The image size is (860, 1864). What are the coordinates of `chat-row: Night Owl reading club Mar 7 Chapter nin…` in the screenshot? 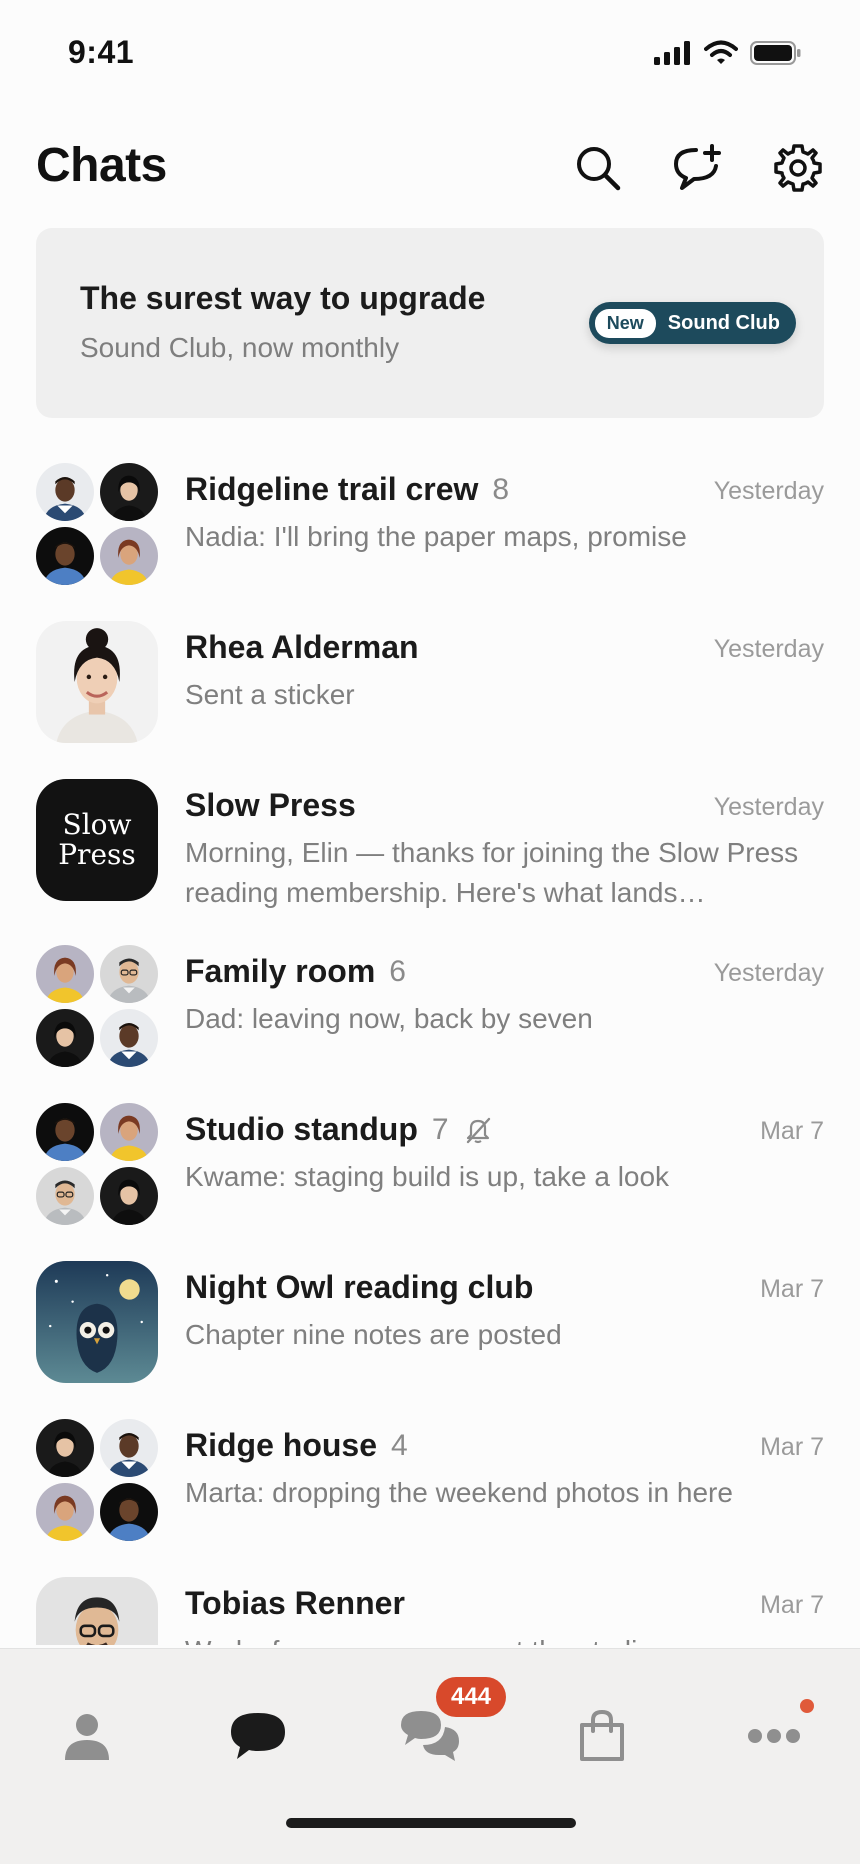 It's located at (430, 1336).